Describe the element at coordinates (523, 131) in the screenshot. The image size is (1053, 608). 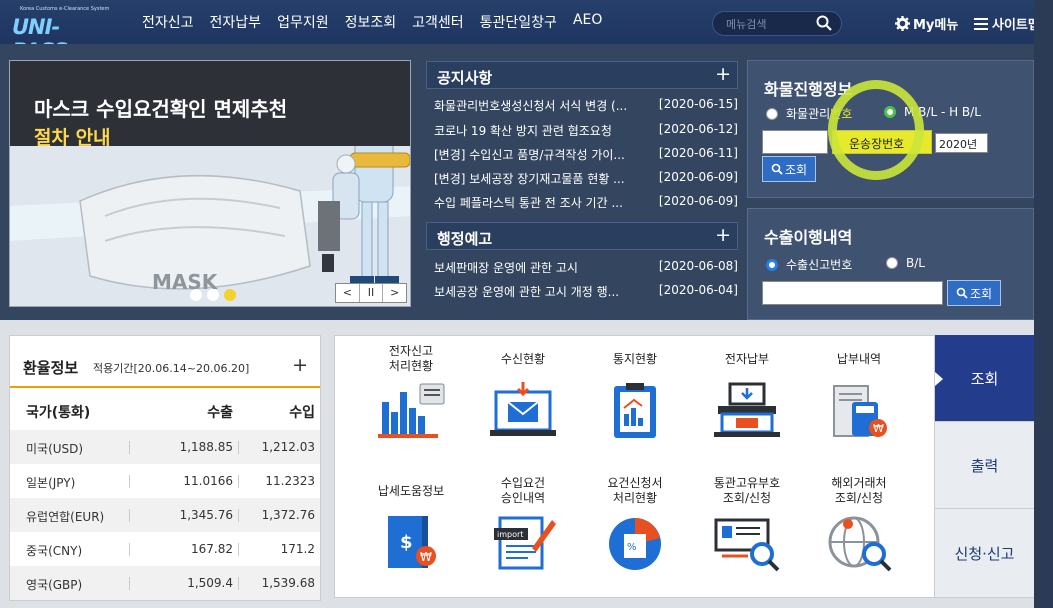
I see `notice-item-title: 코로나 19 확산 방지 관련 협조요청` at that location.